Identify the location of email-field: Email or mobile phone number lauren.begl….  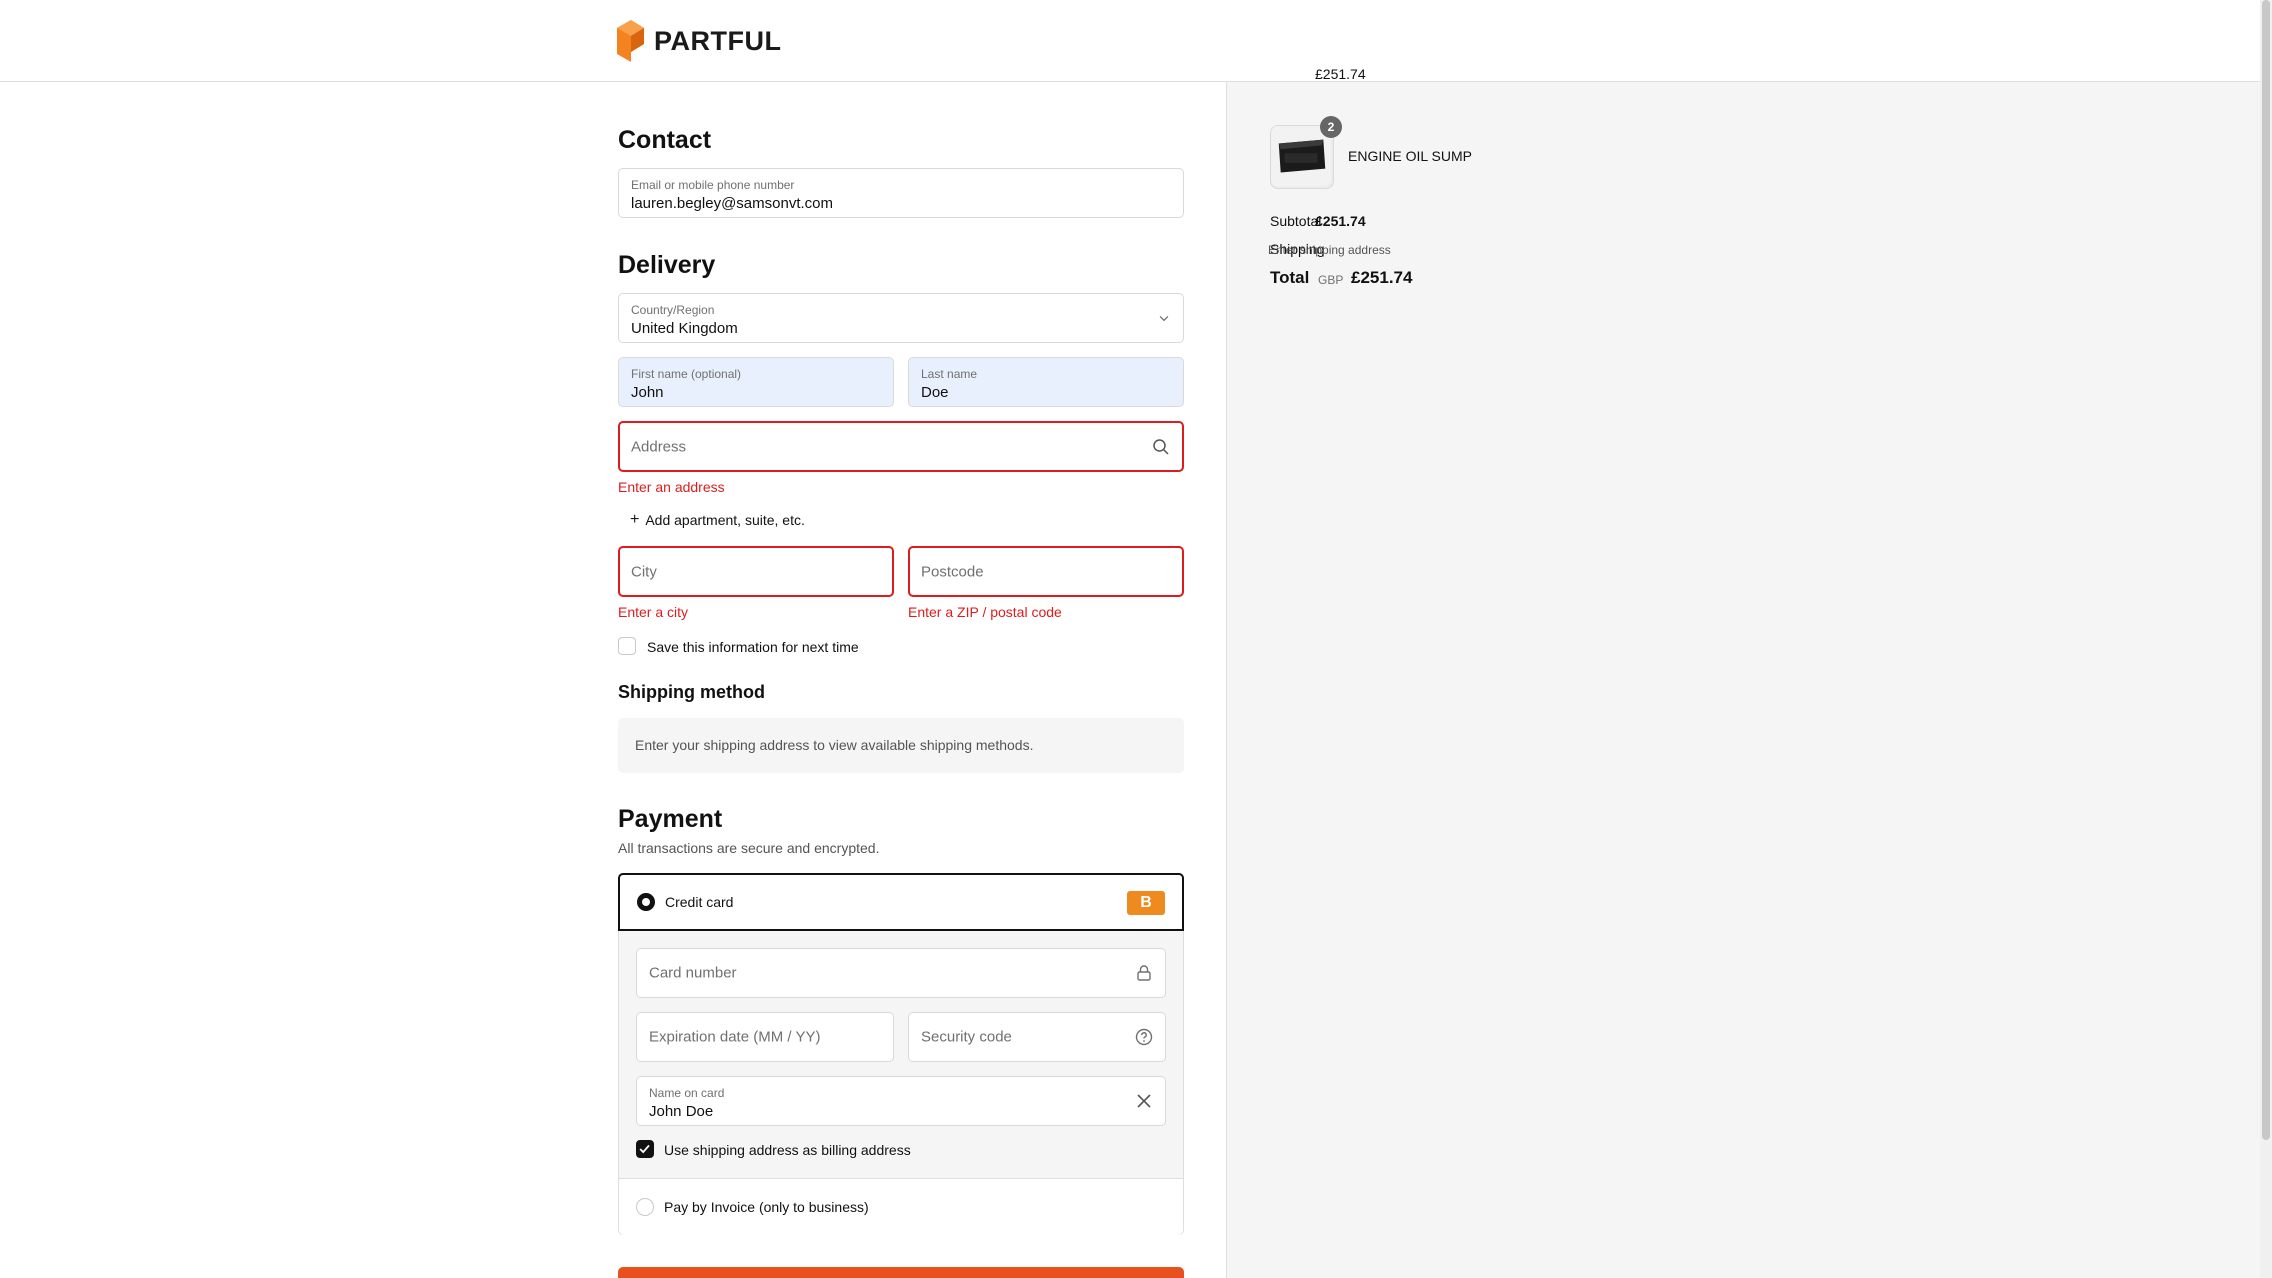
(901, 193).